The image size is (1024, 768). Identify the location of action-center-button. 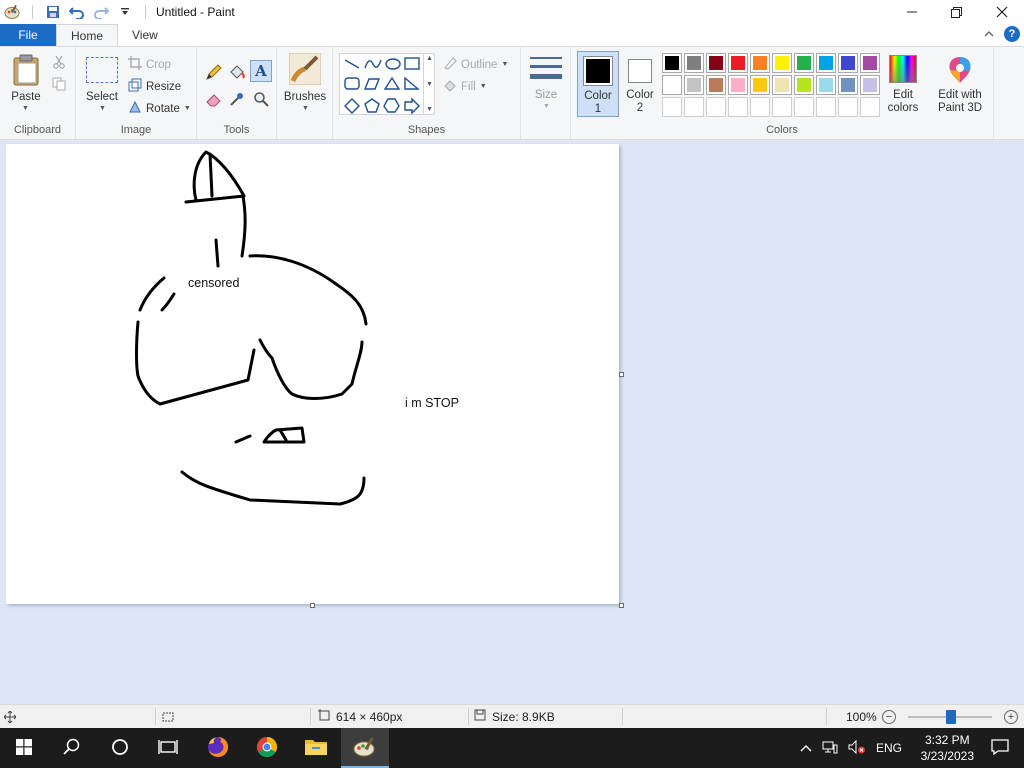
(1000, 748).